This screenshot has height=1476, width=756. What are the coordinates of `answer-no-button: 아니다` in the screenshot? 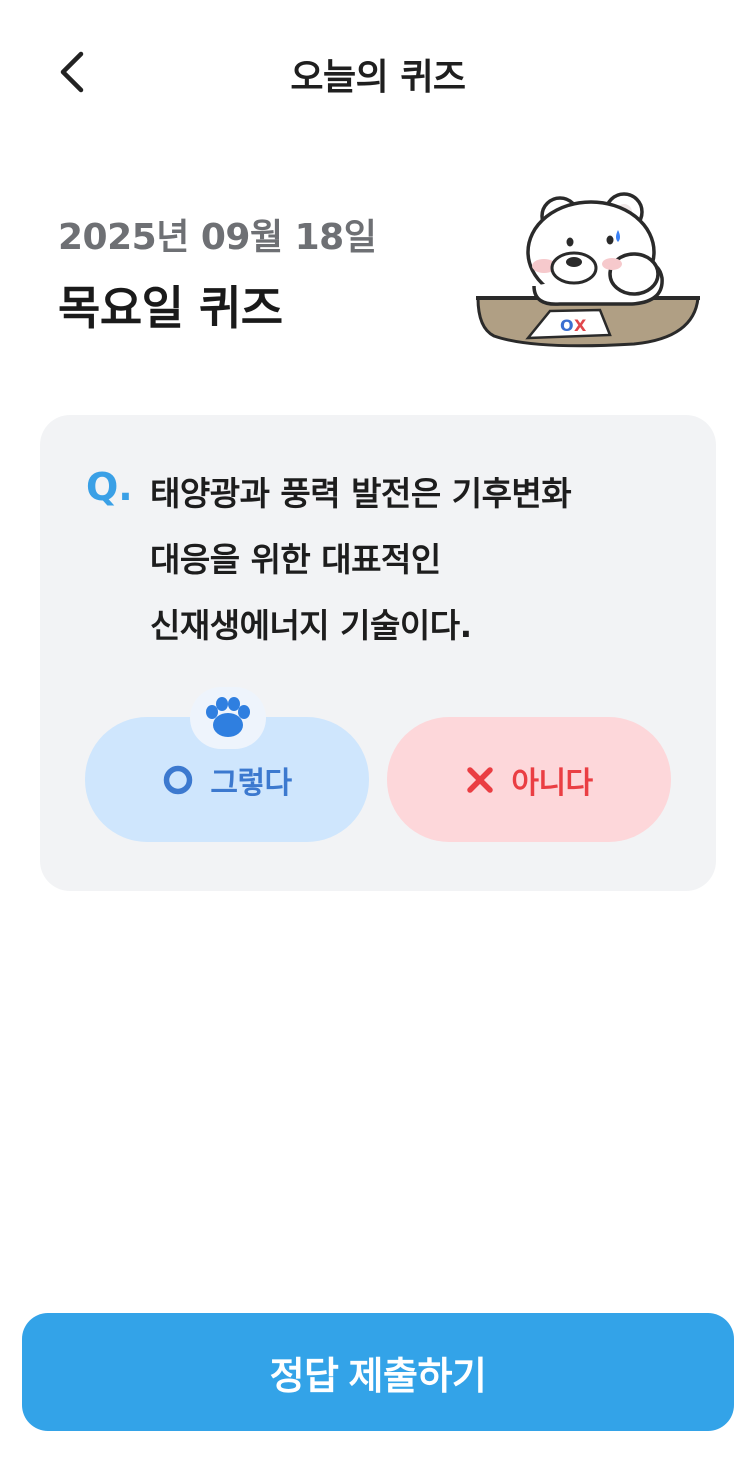 It's located at (529, 779).